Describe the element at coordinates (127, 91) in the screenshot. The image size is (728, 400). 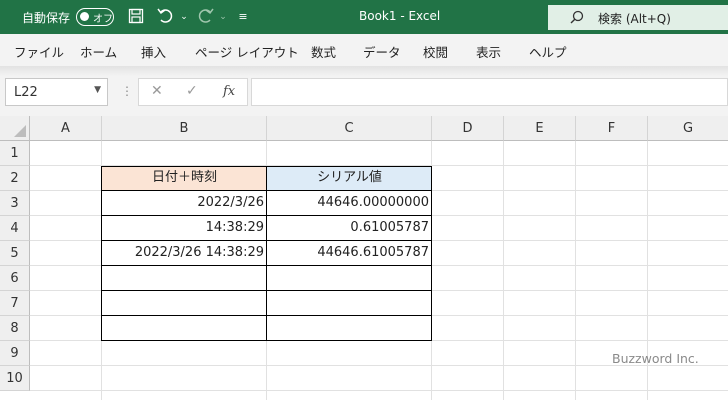
I see `drag-handle-icon: ⋮` at that location.